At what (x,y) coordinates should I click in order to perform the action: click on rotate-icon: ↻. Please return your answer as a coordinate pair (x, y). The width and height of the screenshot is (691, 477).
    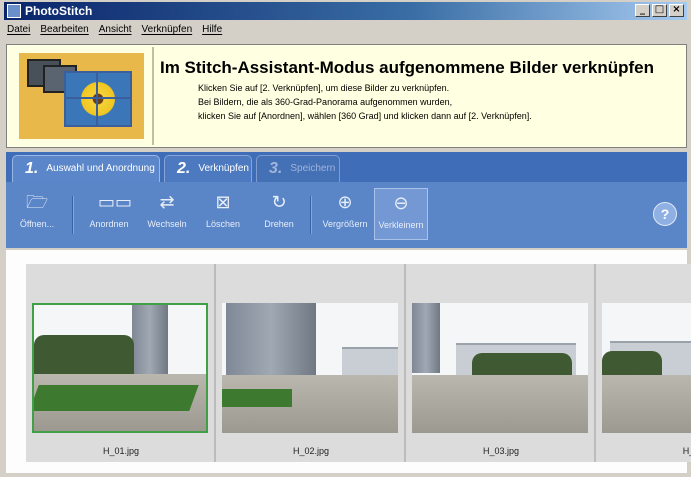
    Looking at the image, I should click on (279, 202).